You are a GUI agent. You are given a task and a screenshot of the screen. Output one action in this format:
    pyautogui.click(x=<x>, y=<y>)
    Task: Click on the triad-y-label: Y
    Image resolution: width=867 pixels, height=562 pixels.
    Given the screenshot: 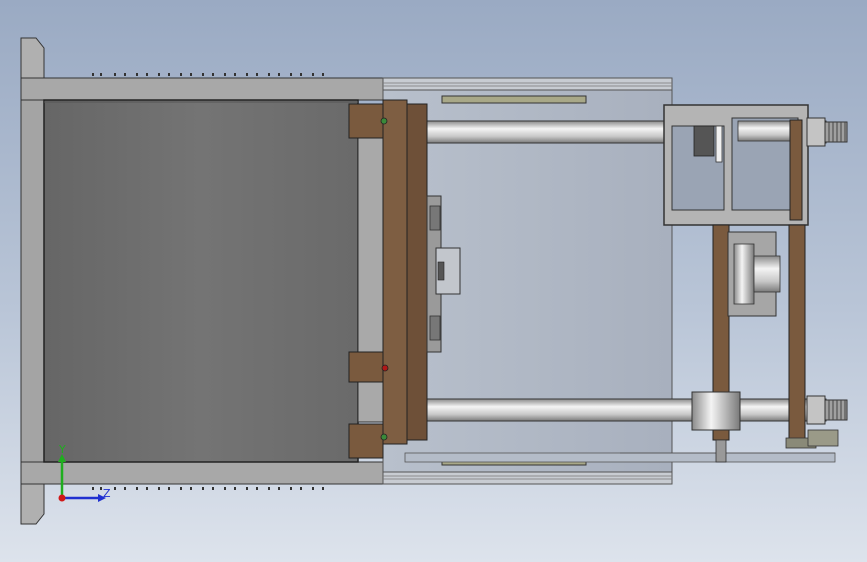 What is the action you would take?
    pyautogui.click(x=62, y=449)
    